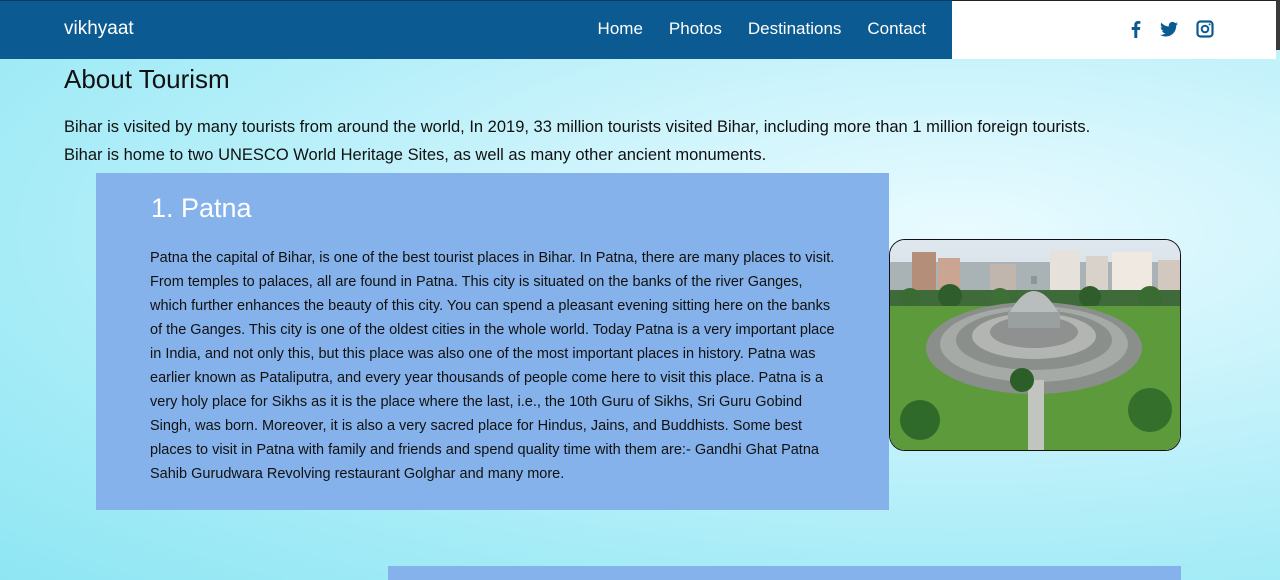  I want to click on stupa-image, so click(1035, 345).